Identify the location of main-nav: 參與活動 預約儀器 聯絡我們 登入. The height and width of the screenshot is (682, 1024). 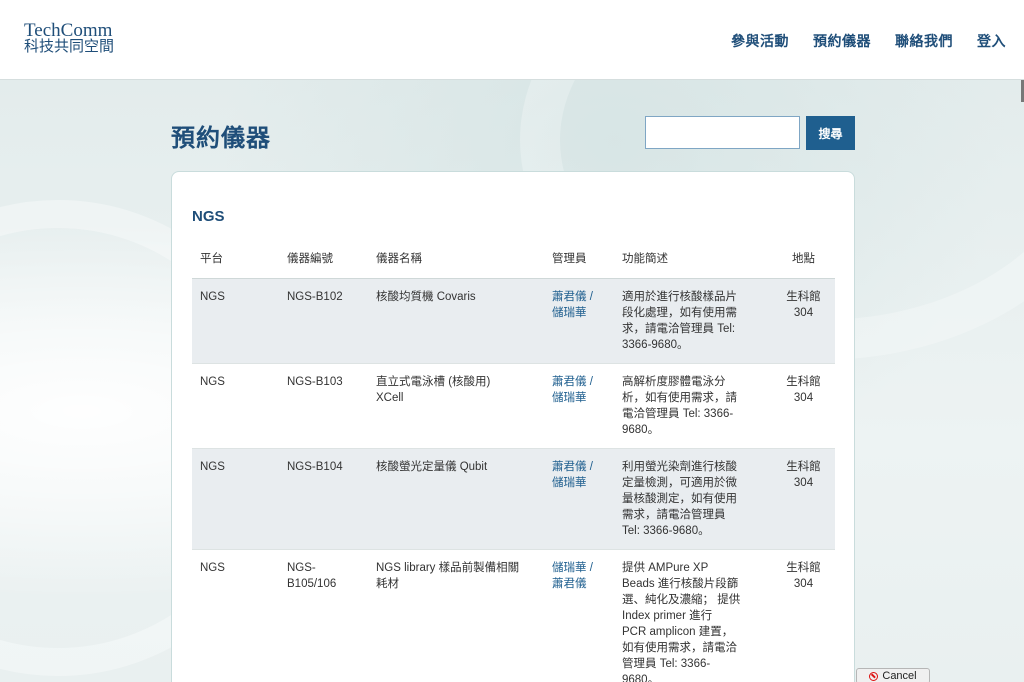
(868, 41).